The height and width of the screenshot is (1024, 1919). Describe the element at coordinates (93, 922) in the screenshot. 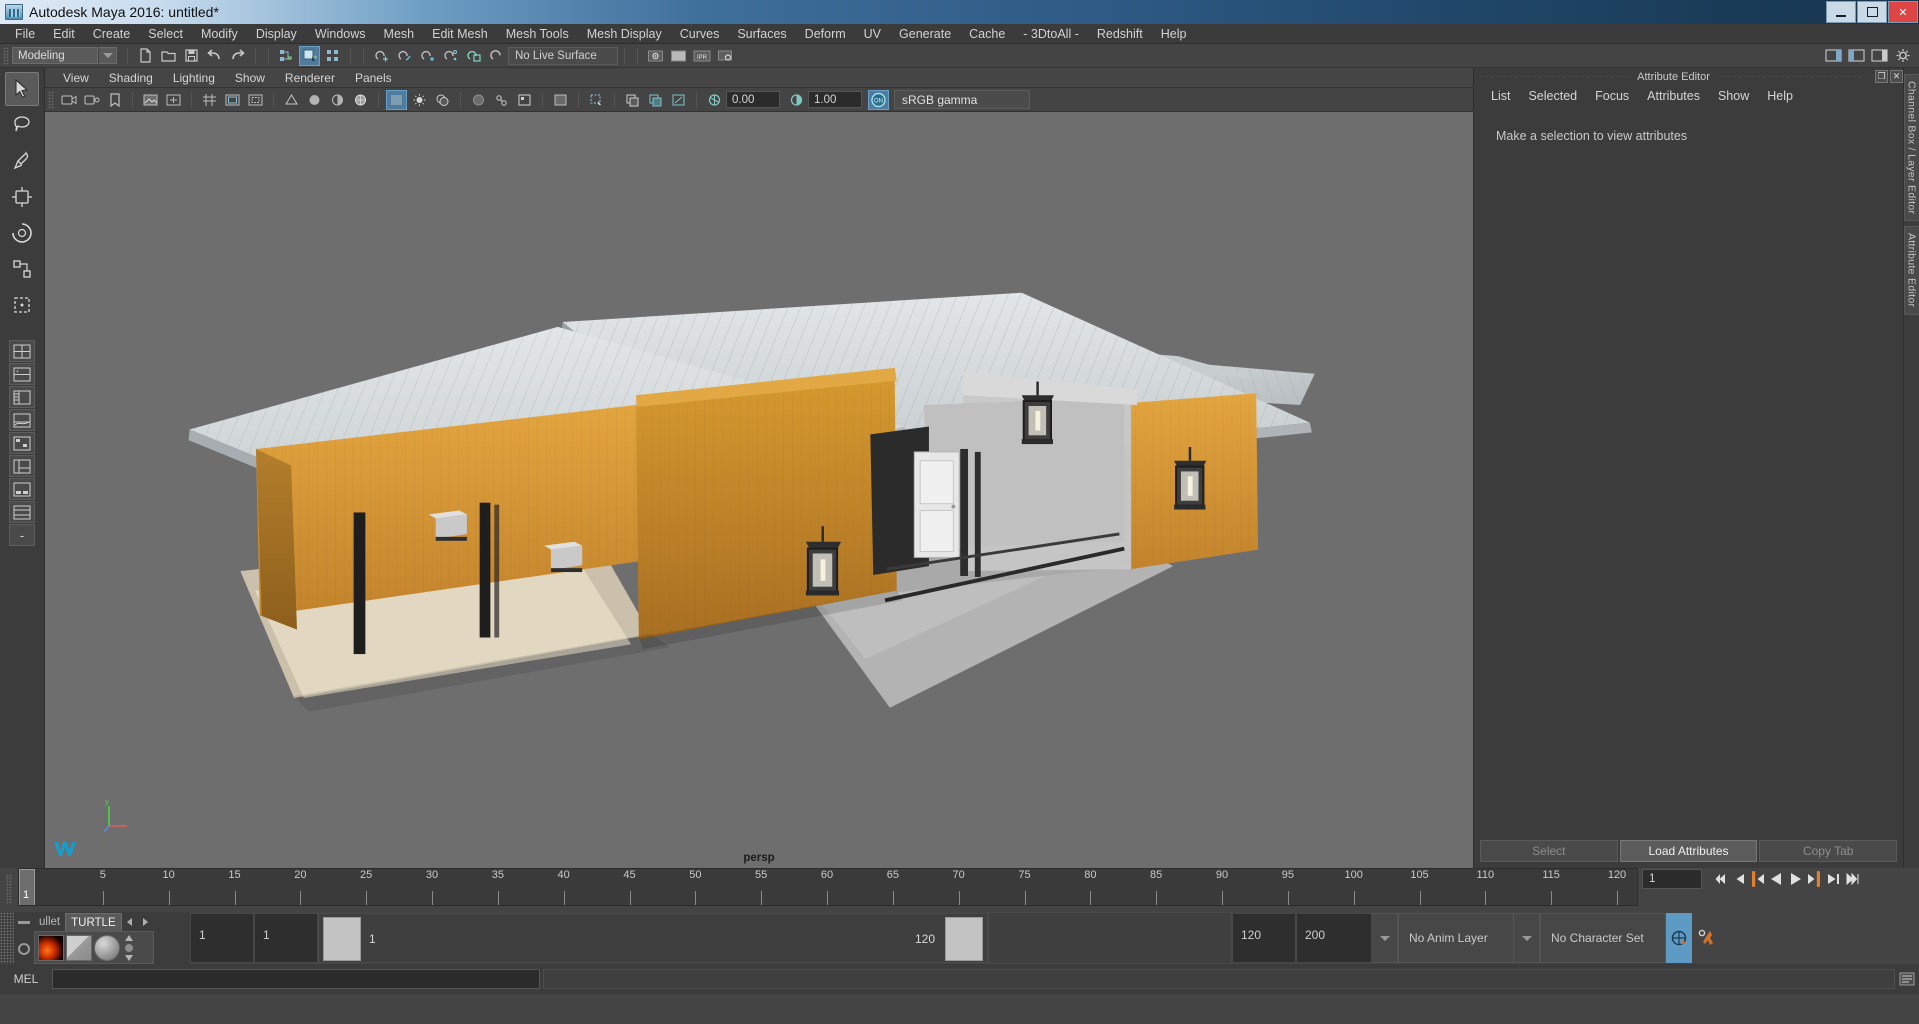

I see `shelf-tab-turtle: TURTLE` at that location.